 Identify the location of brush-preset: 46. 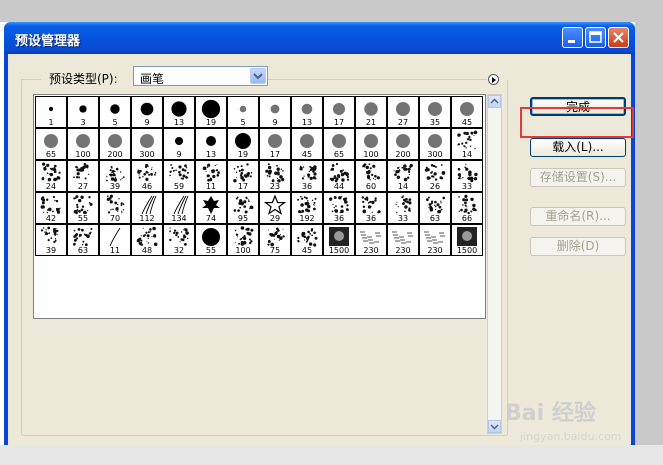
(147, 176).